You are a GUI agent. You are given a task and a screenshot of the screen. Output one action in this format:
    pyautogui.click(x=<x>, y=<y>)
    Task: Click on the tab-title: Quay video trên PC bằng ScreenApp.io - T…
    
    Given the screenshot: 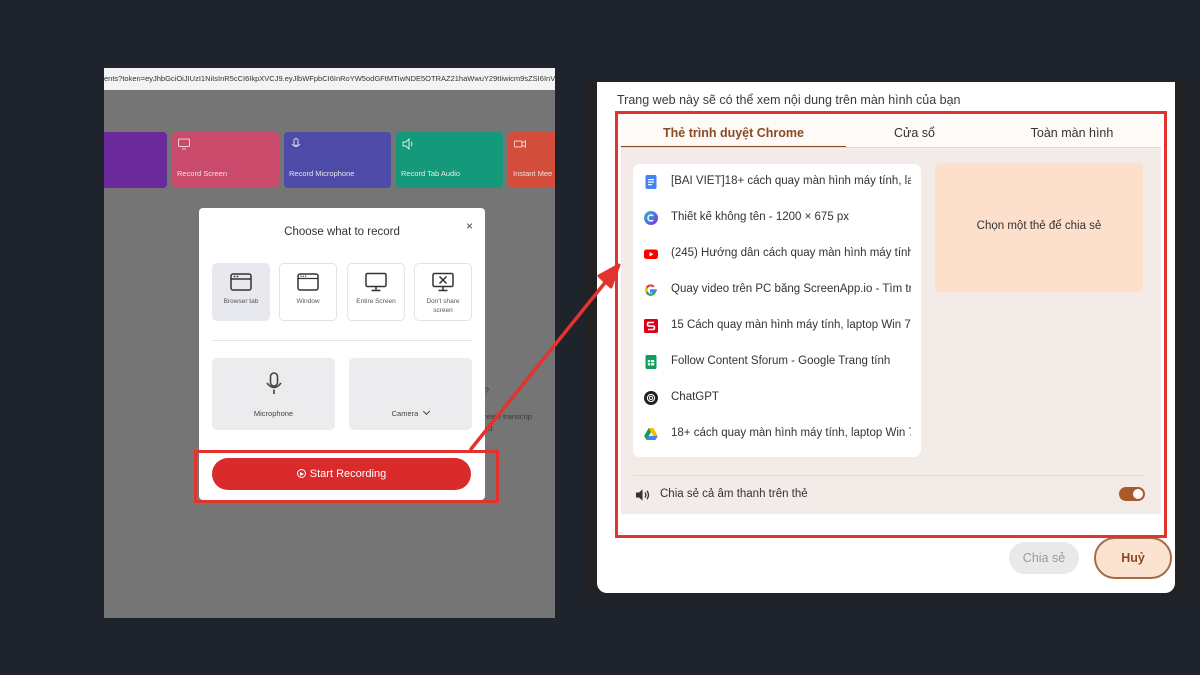 What is the action you would take?
    pyautogui.click(x=791, y=289)
    